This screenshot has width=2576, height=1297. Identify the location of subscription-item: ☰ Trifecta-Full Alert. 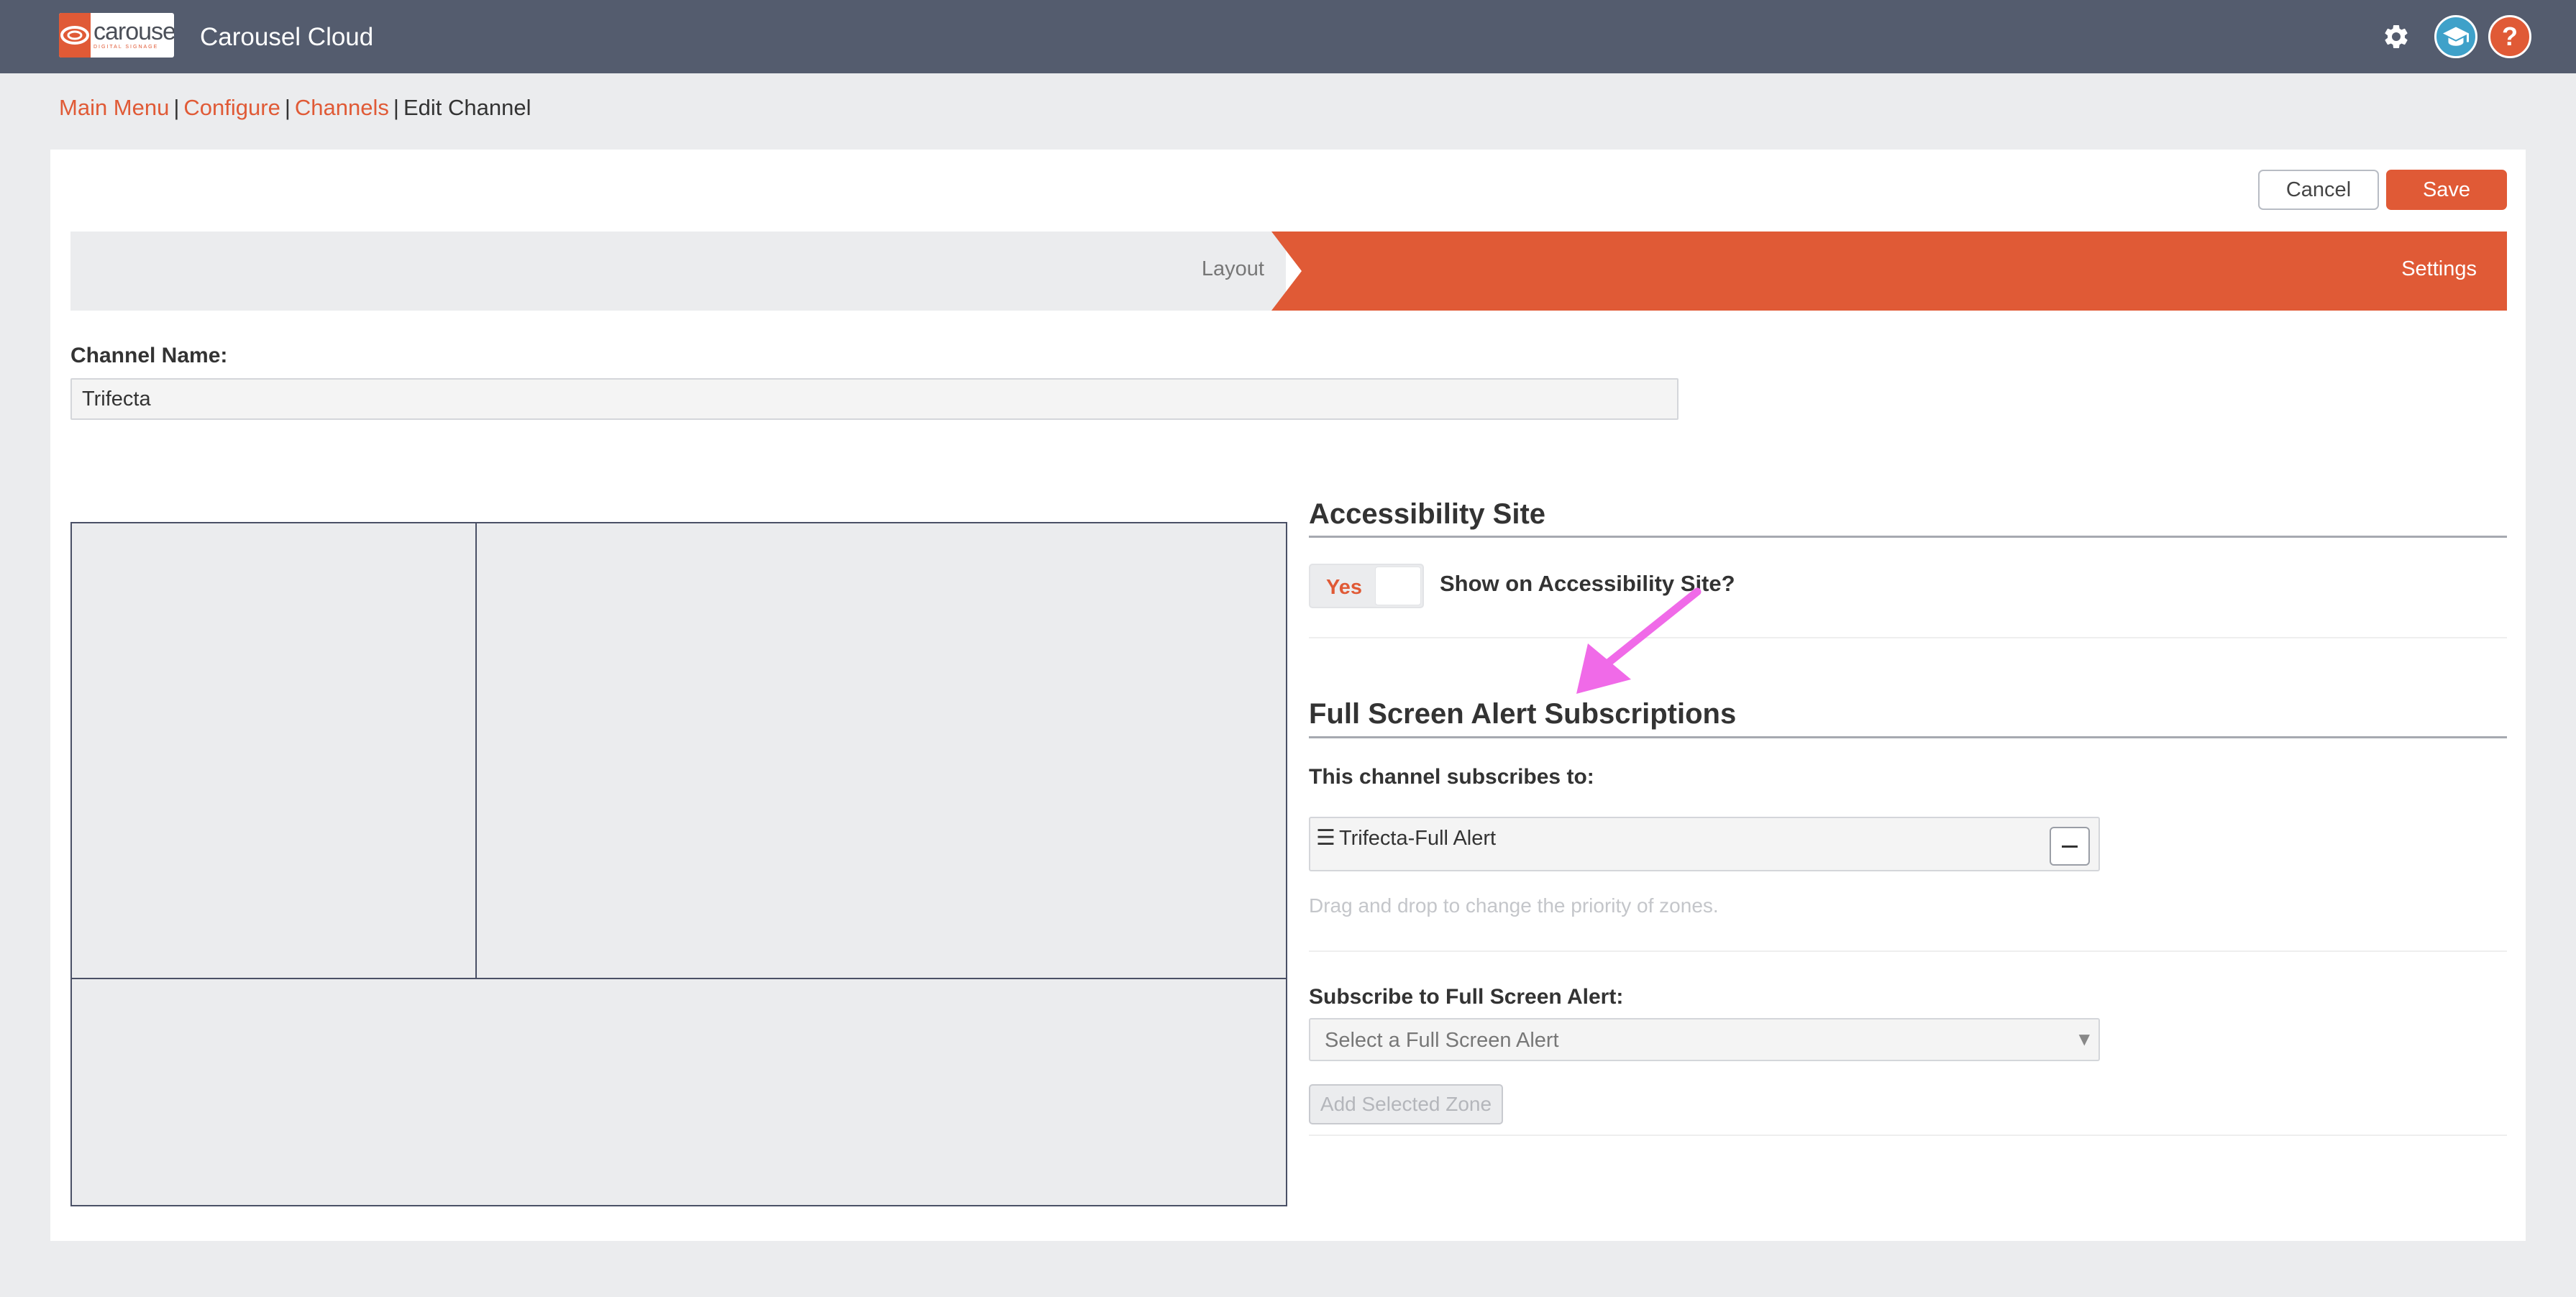
(1705, 844).